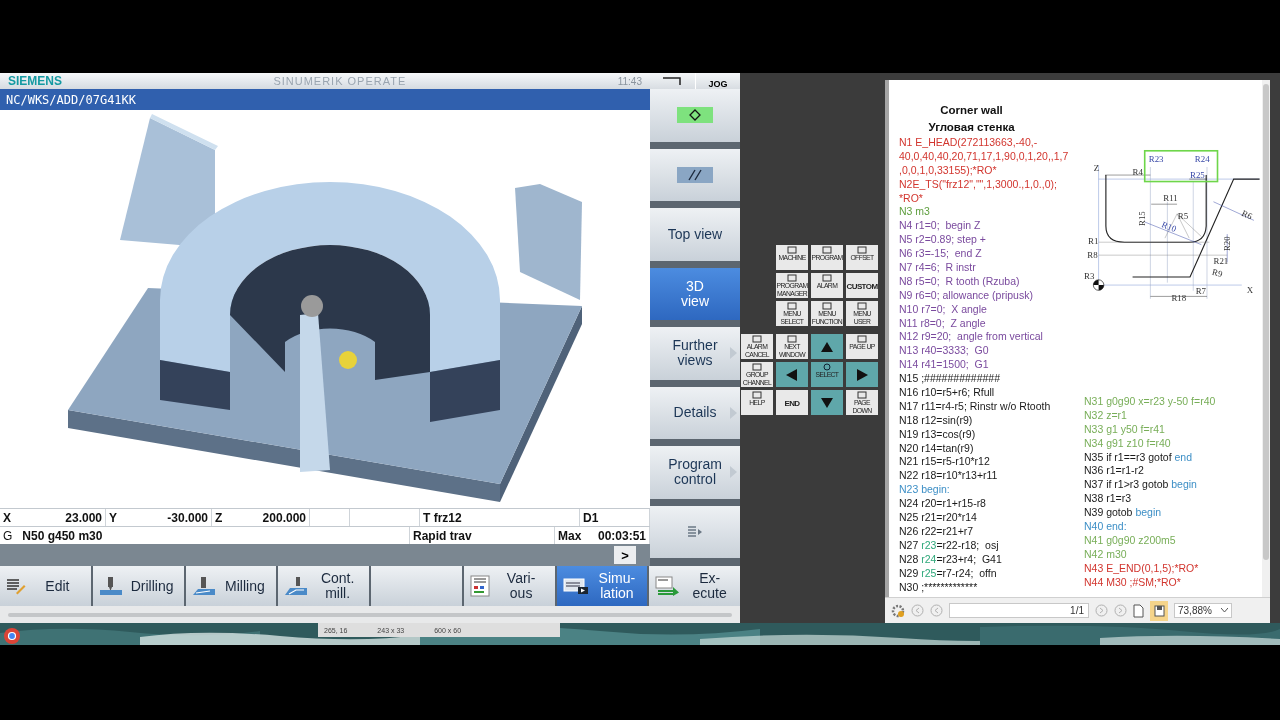 The height and width of the screenshot is (720, 1280). Describe the element at coordinates (1089, 275) in the screenshot. I see `dimension-label: R3` at that location.